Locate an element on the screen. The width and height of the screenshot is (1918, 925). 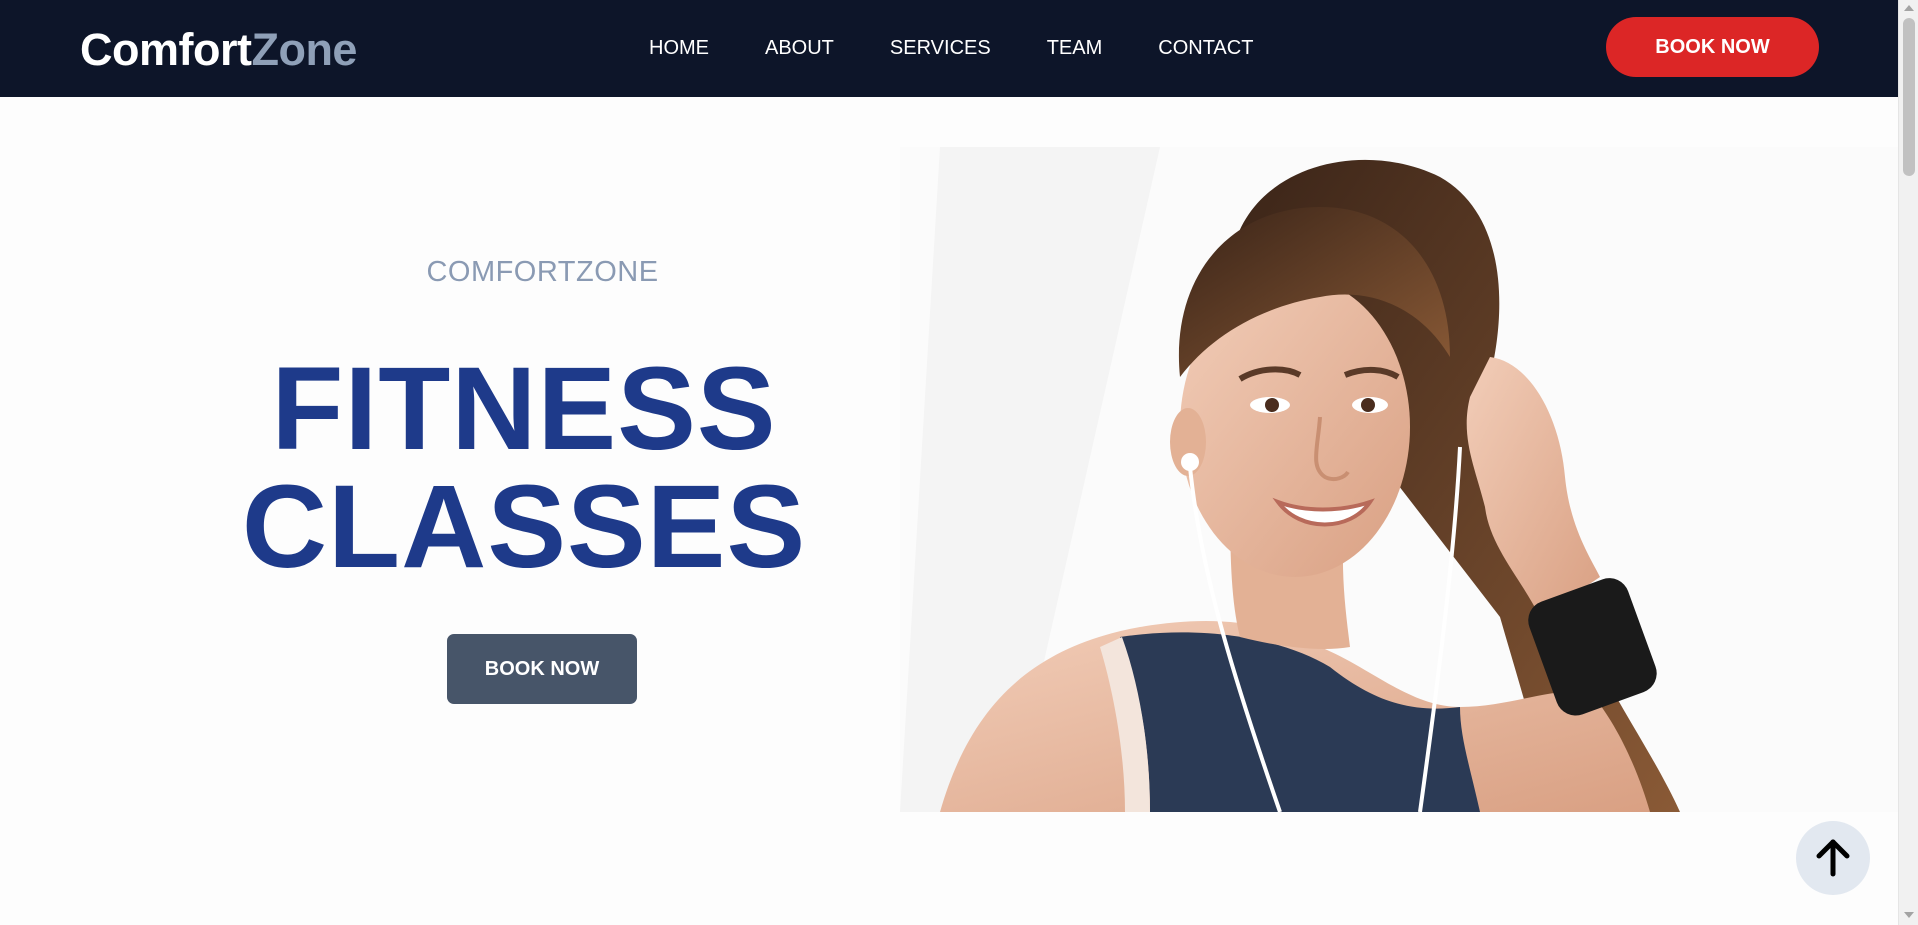
hero-title: FITNESS CLASSES is located at coordinates (524, 468).